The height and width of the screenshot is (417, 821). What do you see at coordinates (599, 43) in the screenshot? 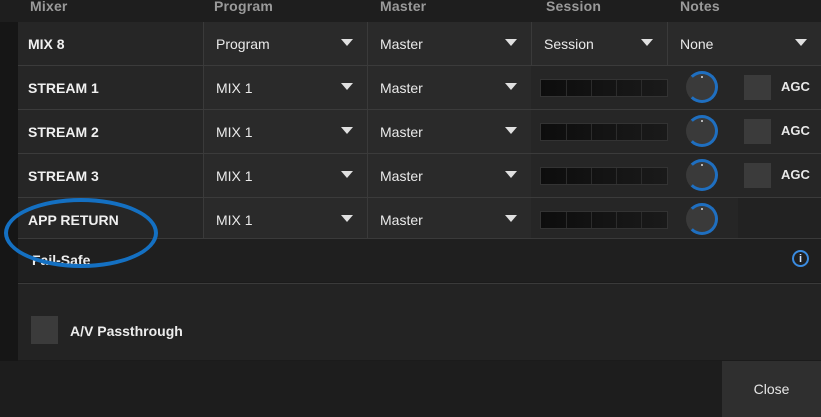
I see `mode-dropdown: Session` at bounding box center [599, 43].